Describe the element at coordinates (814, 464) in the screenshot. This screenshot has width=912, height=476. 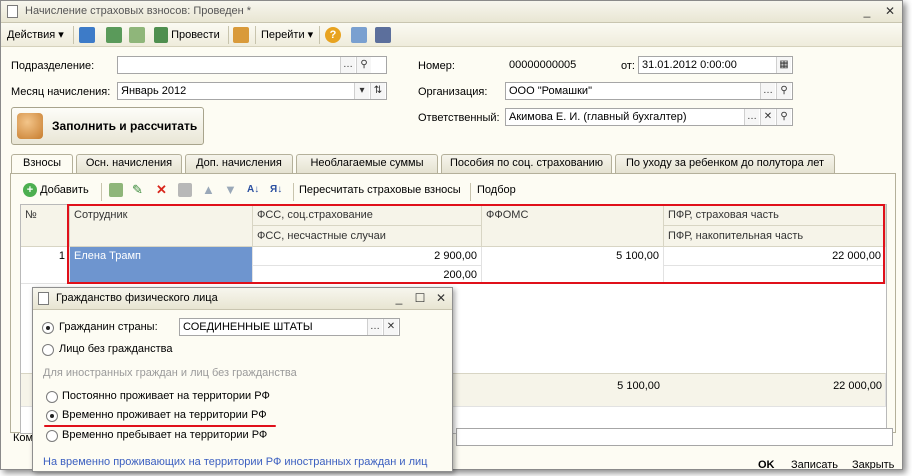
I see `write-button: Записать` at that location.